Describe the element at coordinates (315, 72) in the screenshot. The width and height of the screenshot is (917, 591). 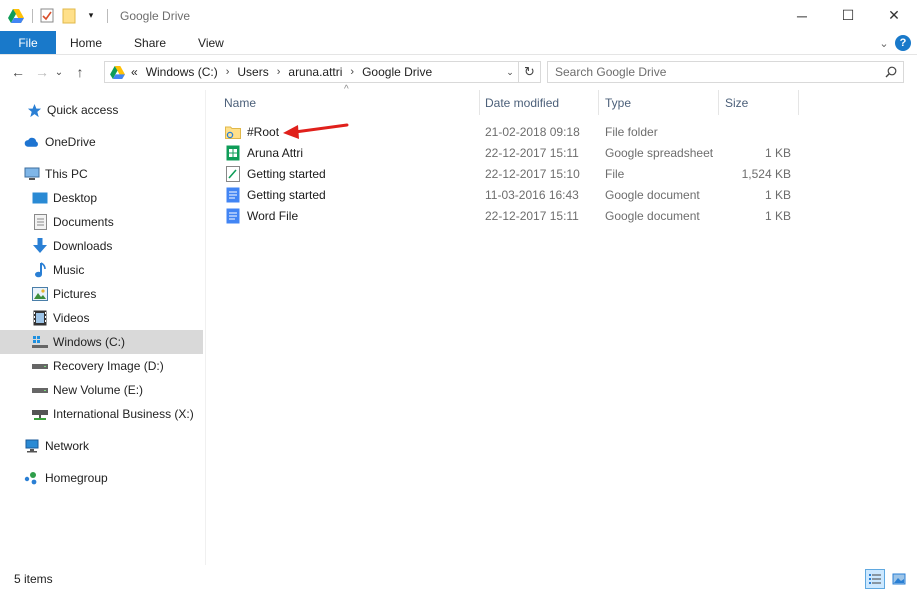
I see `breadcrumb-aruna-attri: aruna.attri` at that location.